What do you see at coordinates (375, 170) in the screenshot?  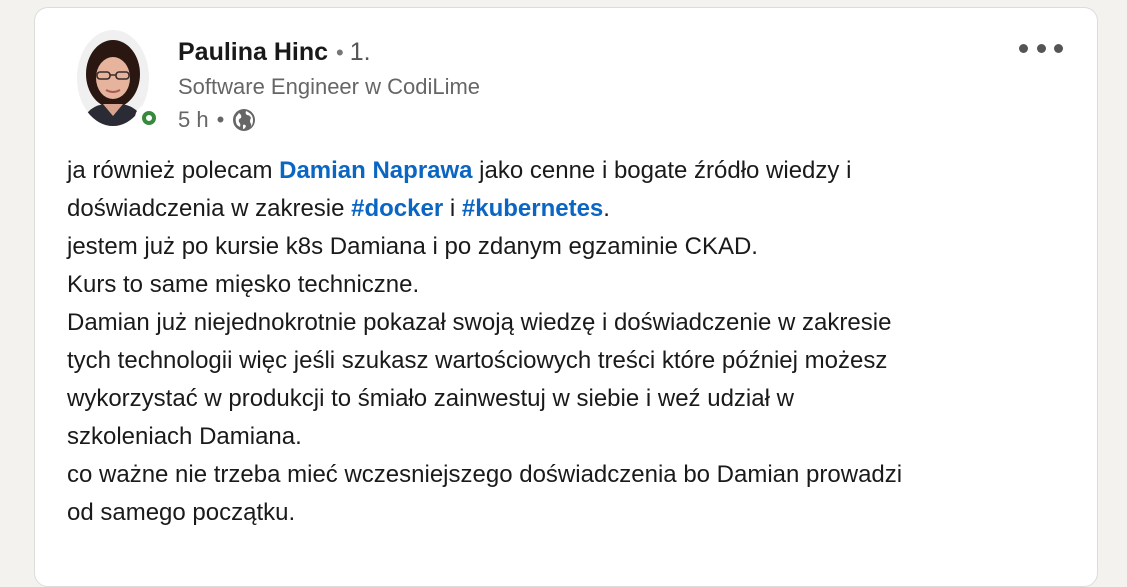 I see `mention-link: Damian Naprawa` at bounding box center [375, 170].